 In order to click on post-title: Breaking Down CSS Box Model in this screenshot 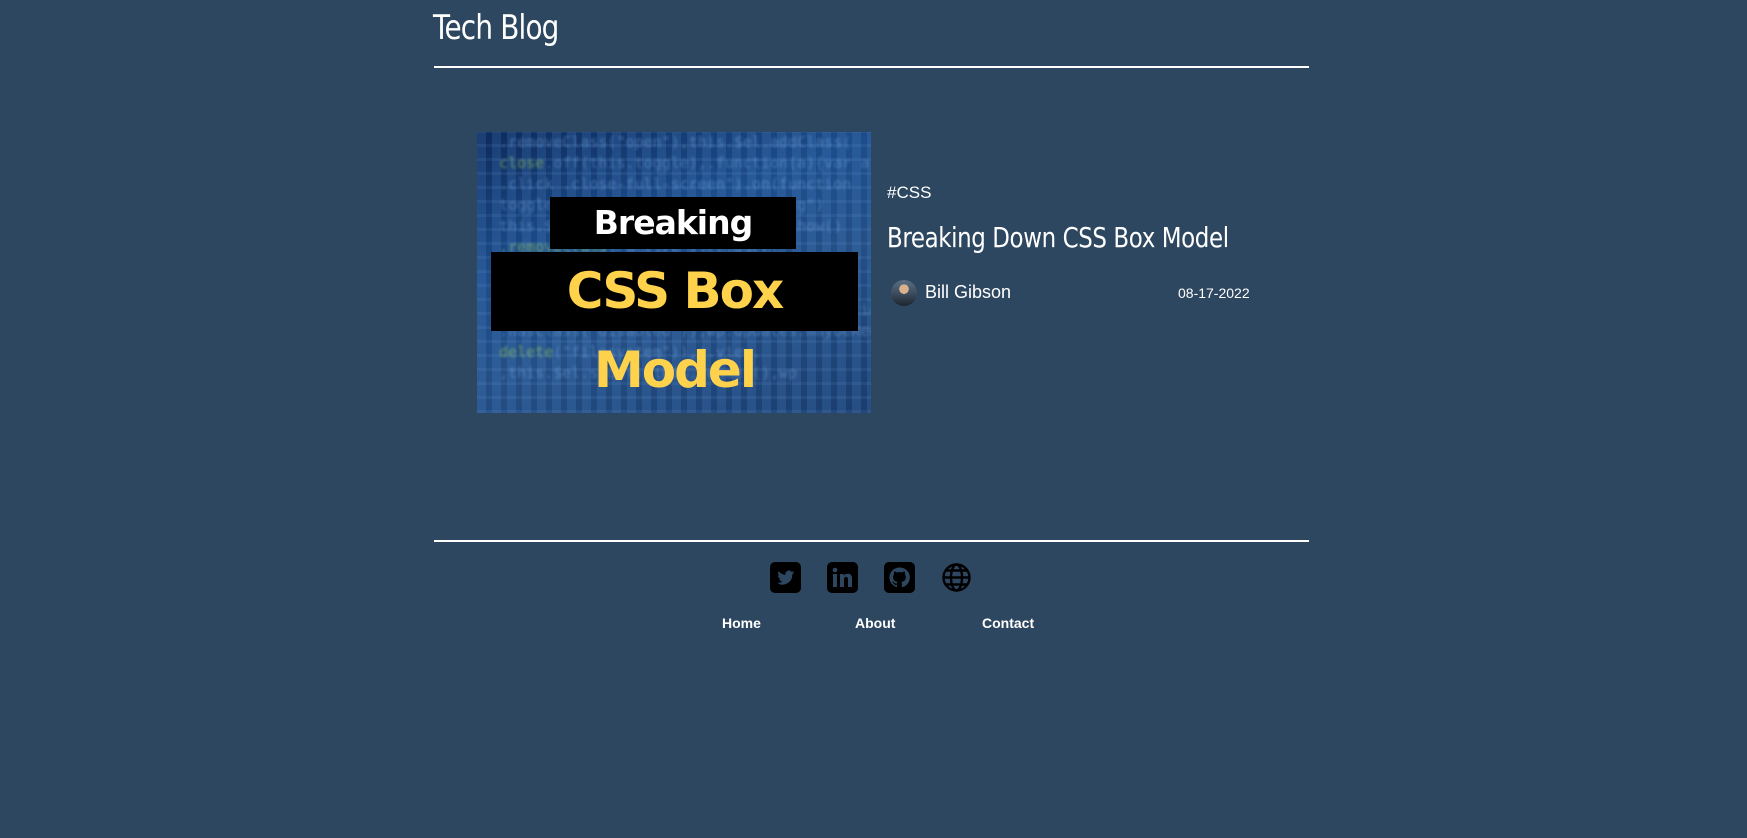, I will do `click(1058, 237)`.